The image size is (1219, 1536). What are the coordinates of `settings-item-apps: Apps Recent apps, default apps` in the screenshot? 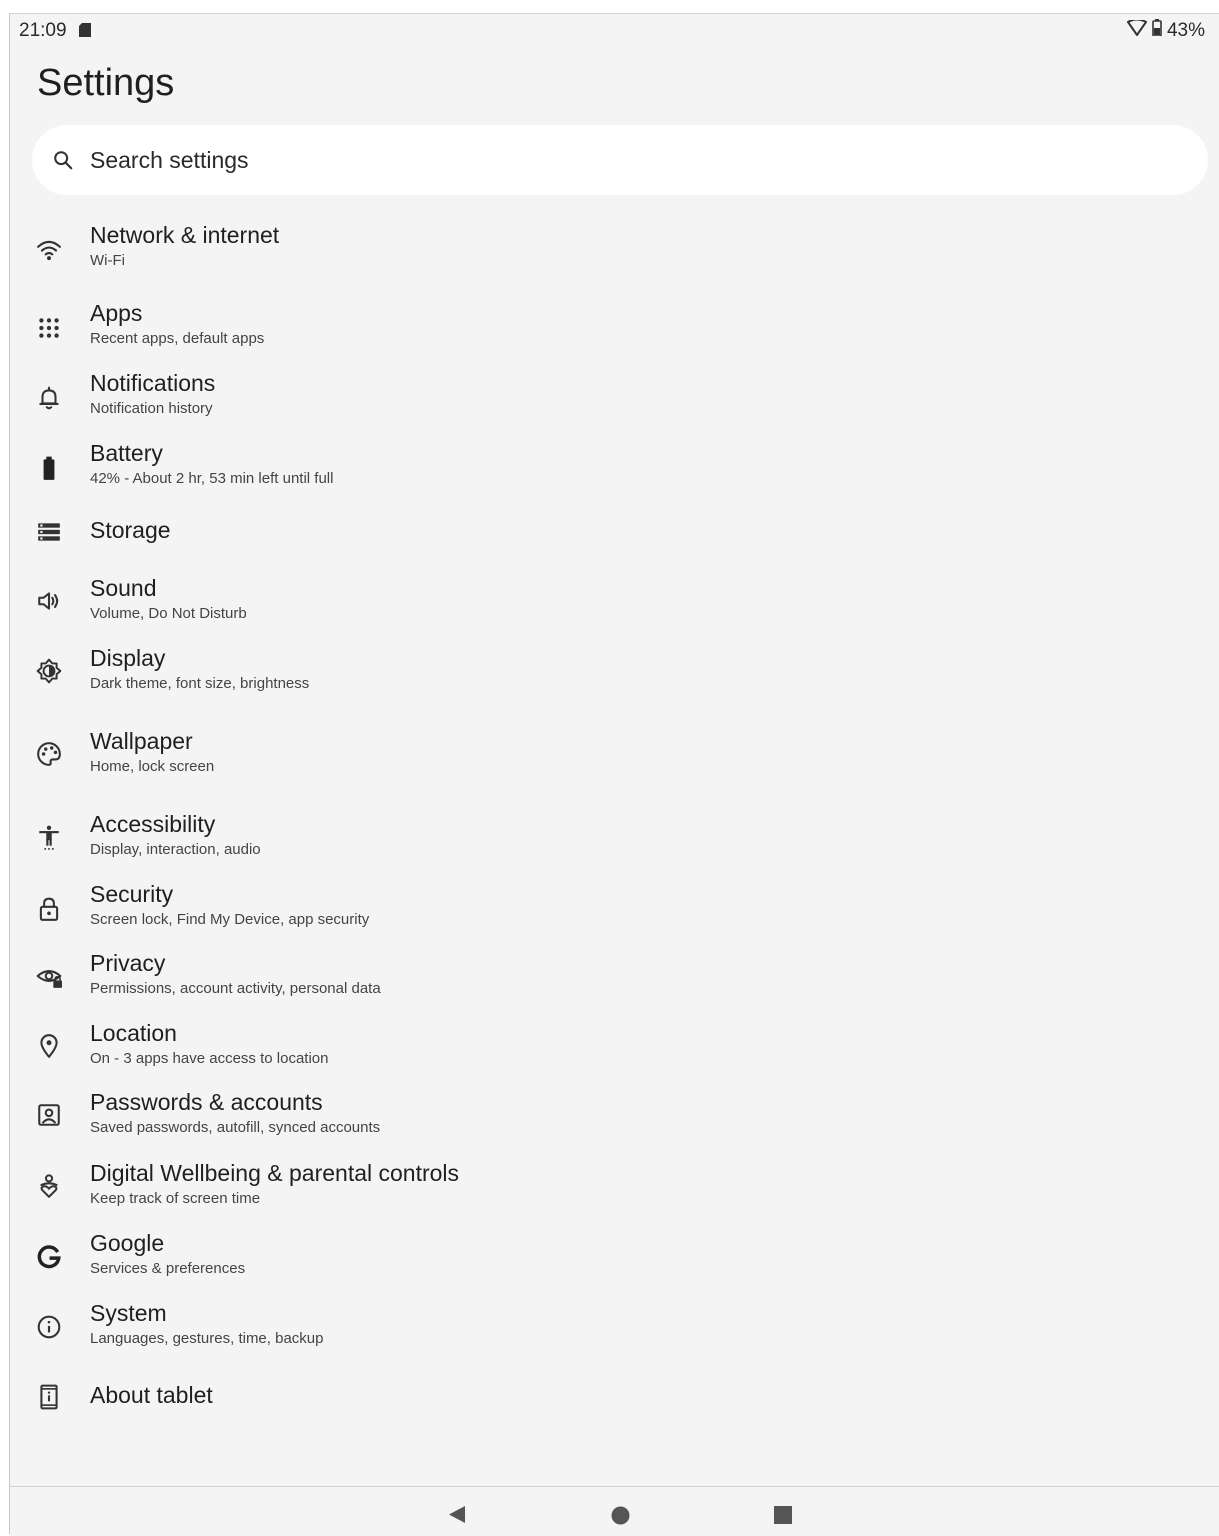 It's located at (614, 329).